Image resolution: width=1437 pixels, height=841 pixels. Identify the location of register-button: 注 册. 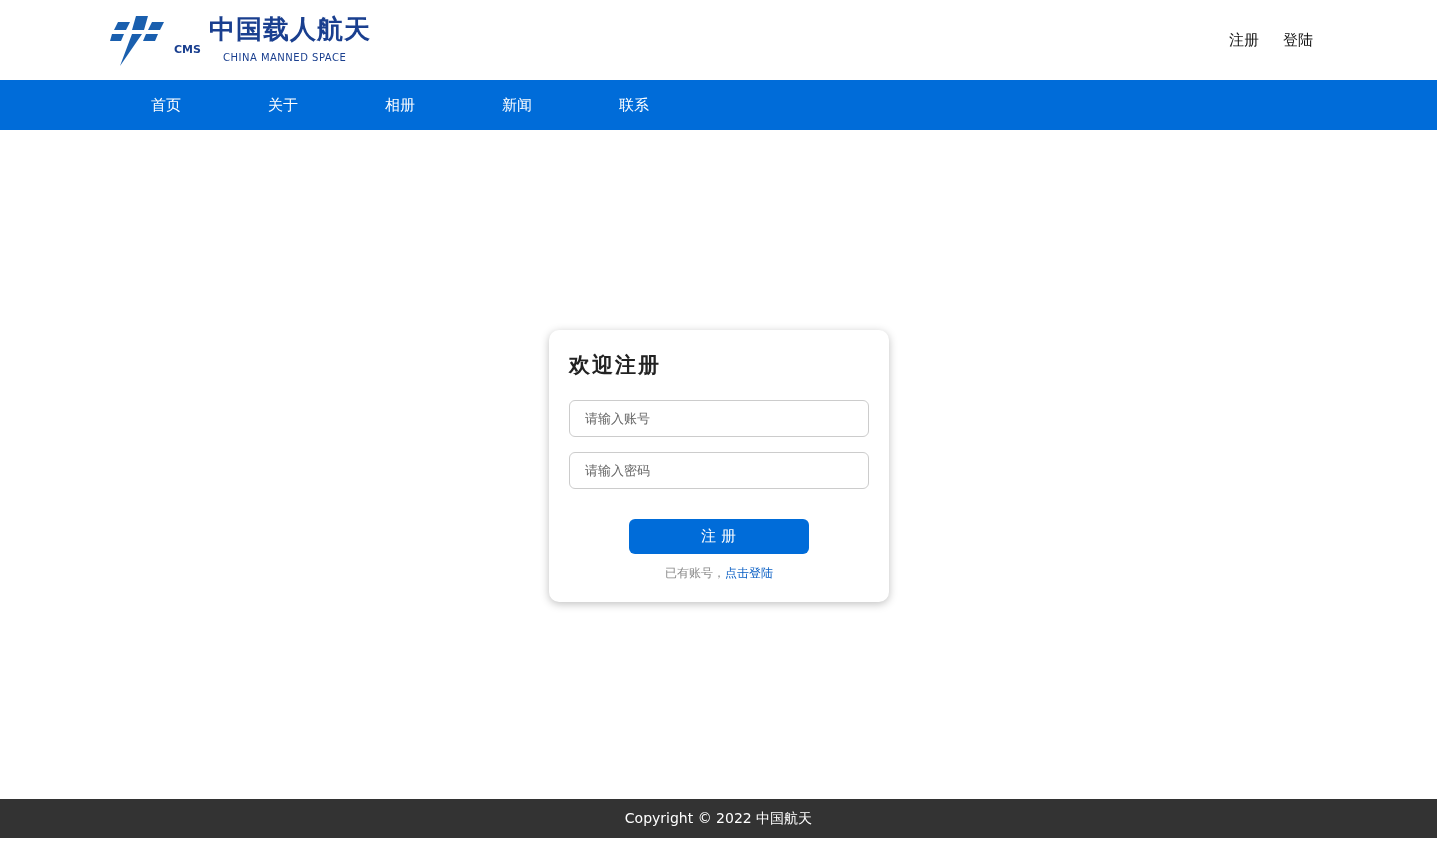
(718, 536).